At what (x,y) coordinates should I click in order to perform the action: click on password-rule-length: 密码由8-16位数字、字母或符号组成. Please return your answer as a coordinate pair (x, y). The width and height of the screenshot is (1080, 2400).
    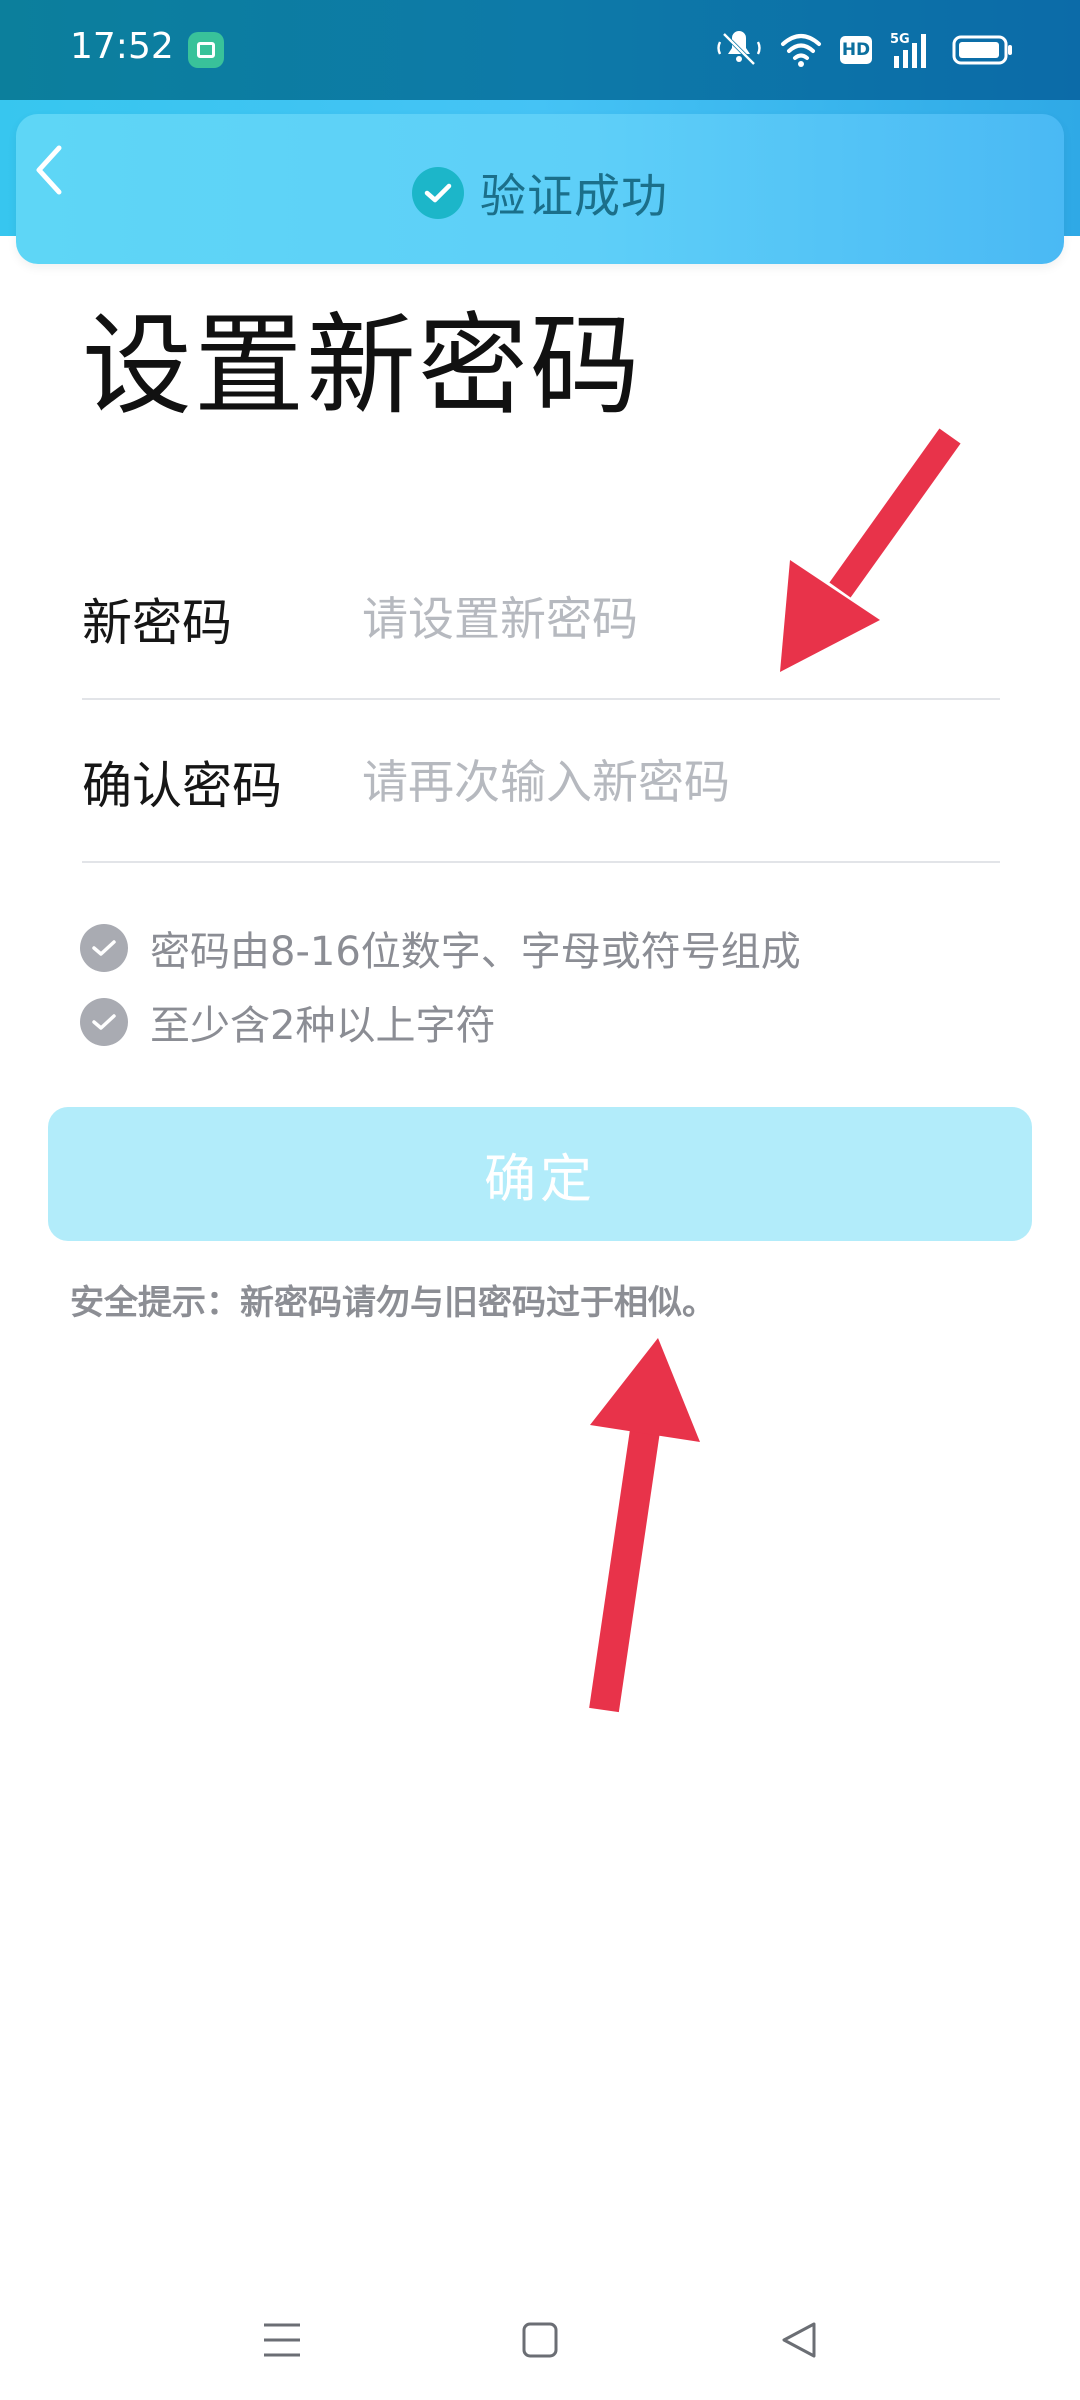
    Looking at the image, I should click on (440, 948).